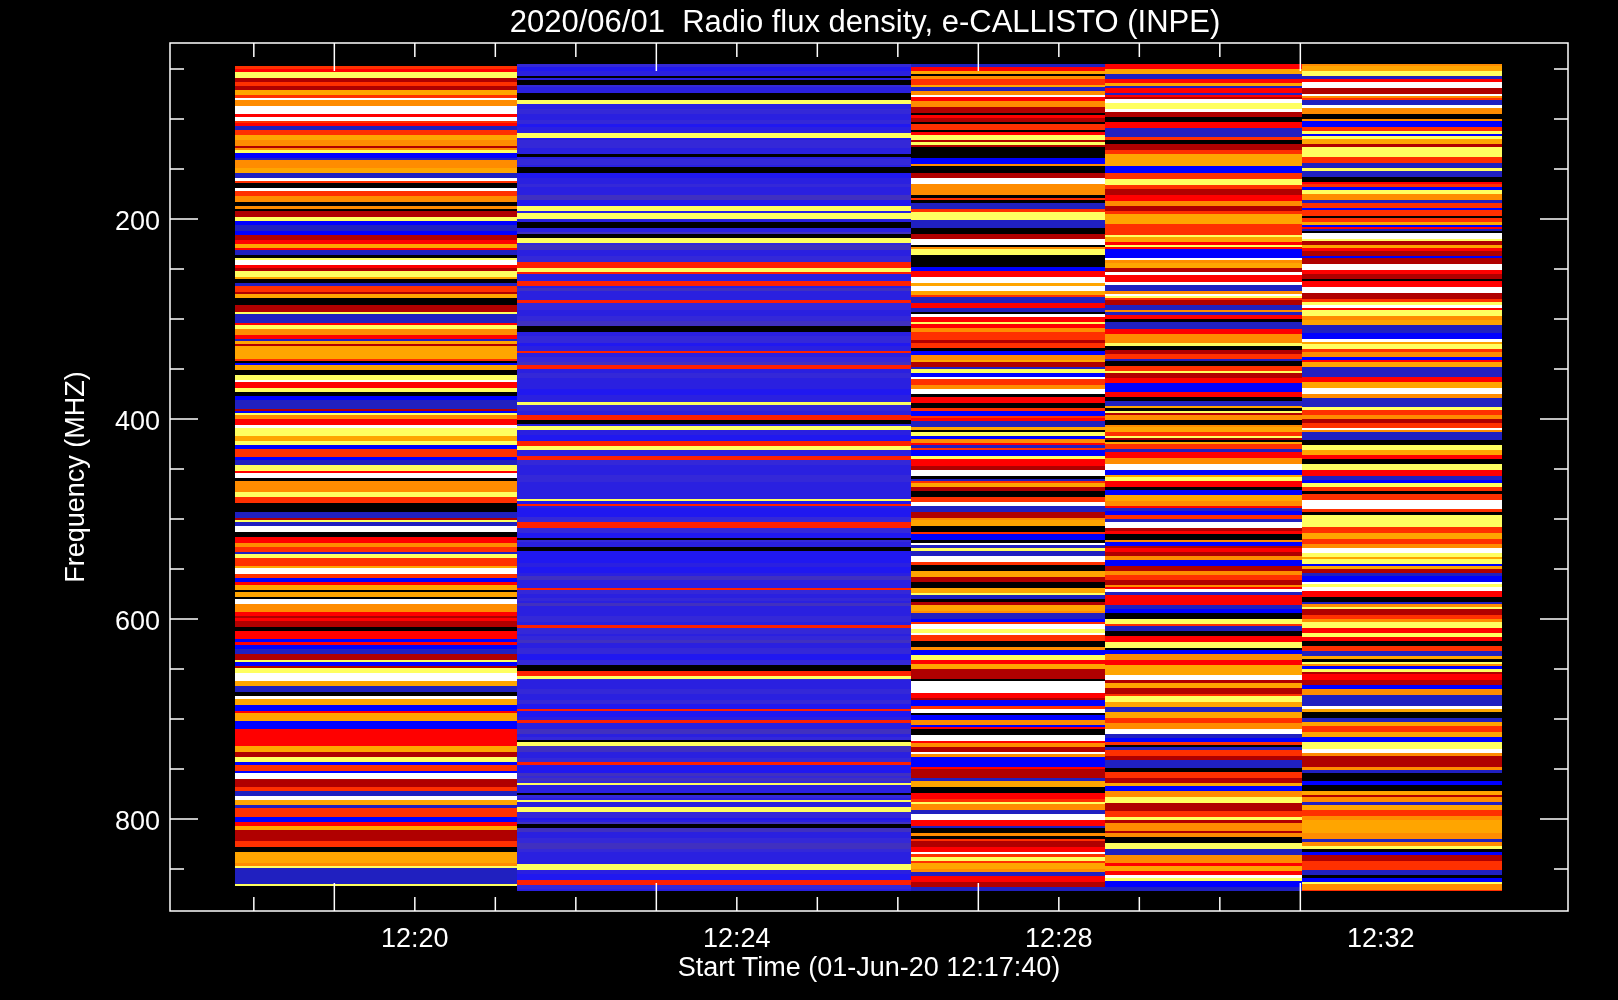 The height and width of the screenshot is (1000, 1618). Describe the element at coordinates (869, 967) in the screenshot. I see `x-axis-label: Start Time (01-Jun-20 12:17:40)` at that location.